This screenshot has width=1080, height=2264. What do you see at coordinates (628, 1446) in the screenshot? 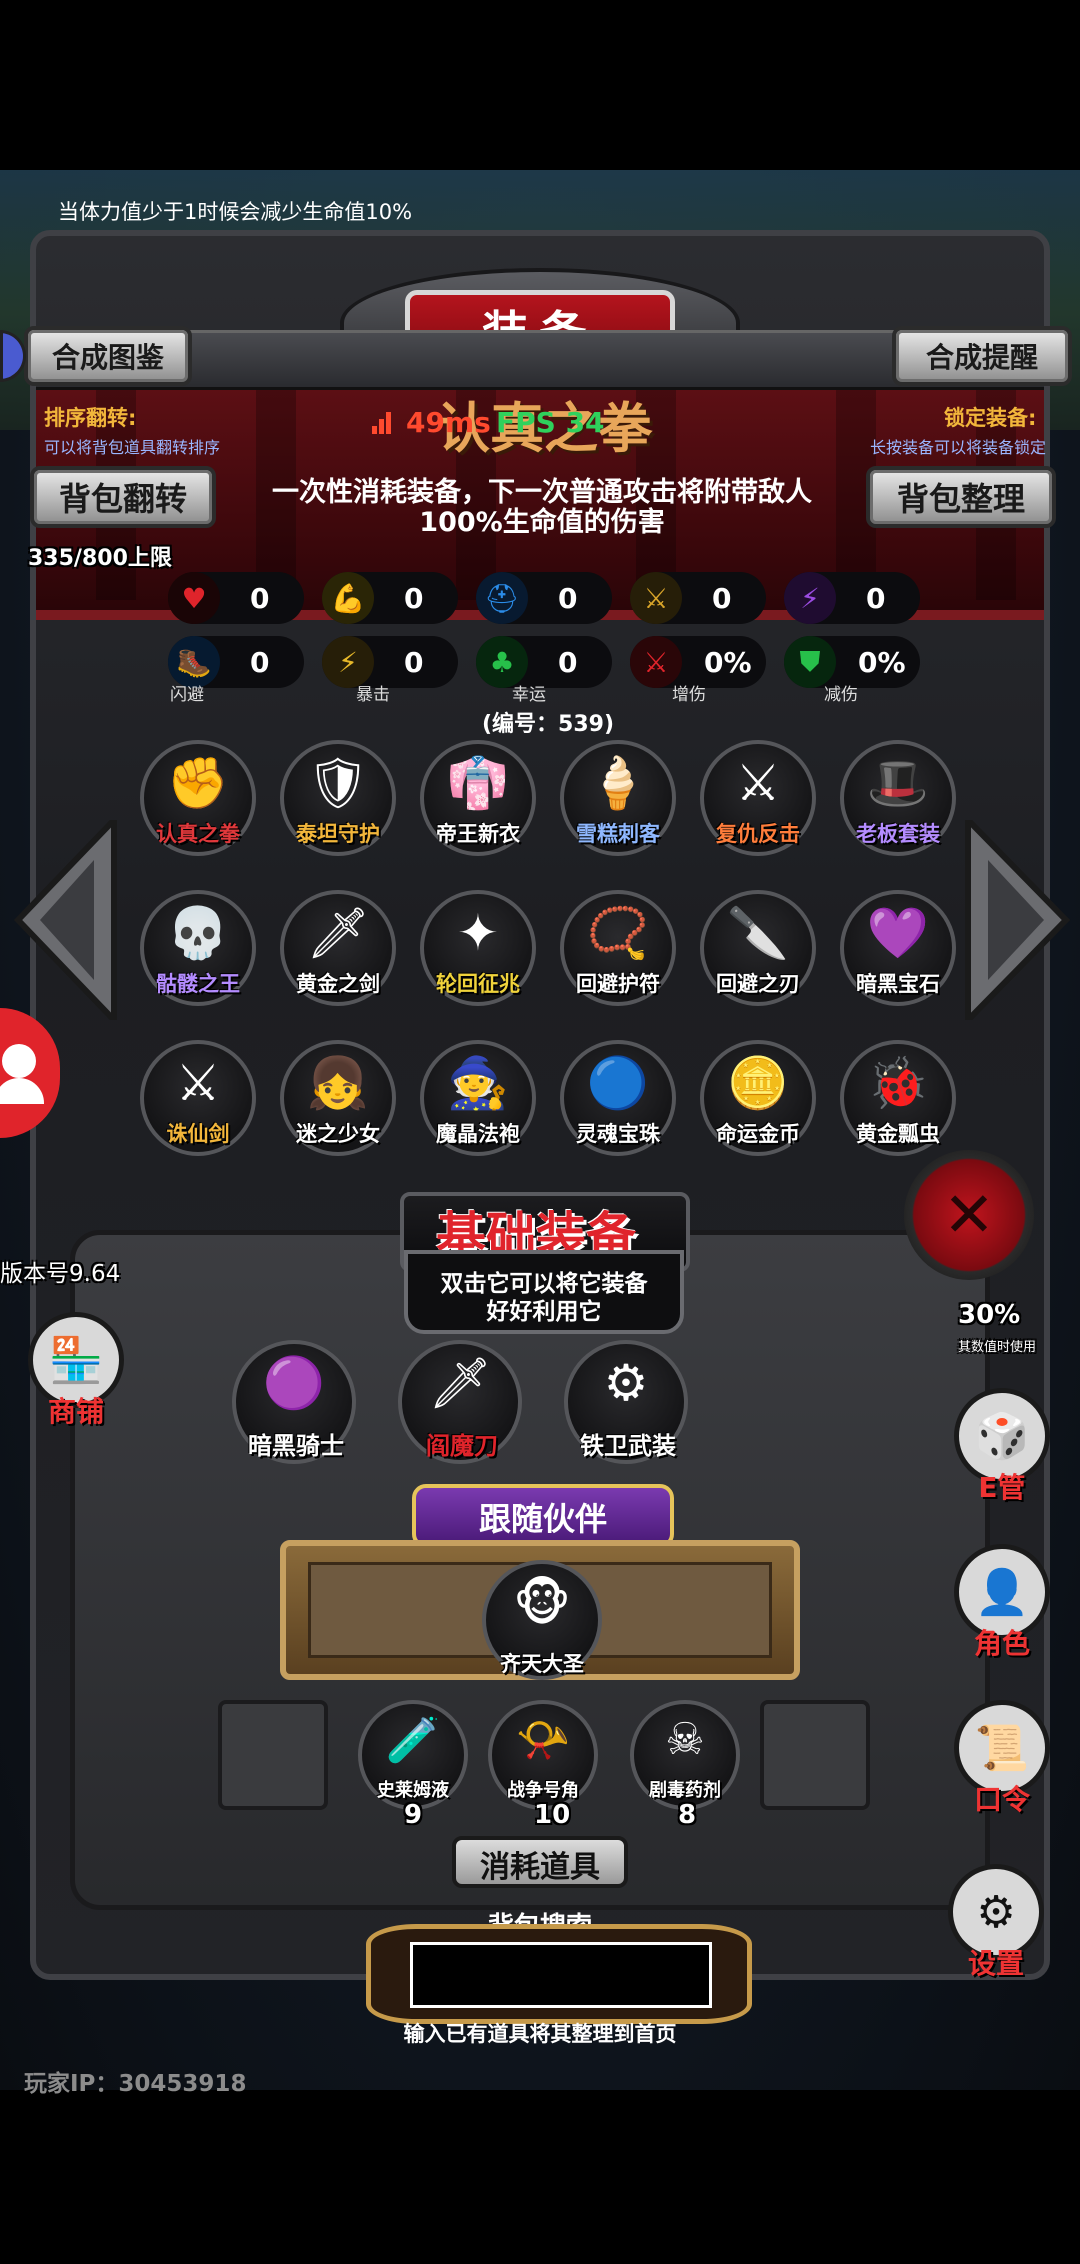
I see `item-label: 铁卫武装` at bounding box center [628, 1446].